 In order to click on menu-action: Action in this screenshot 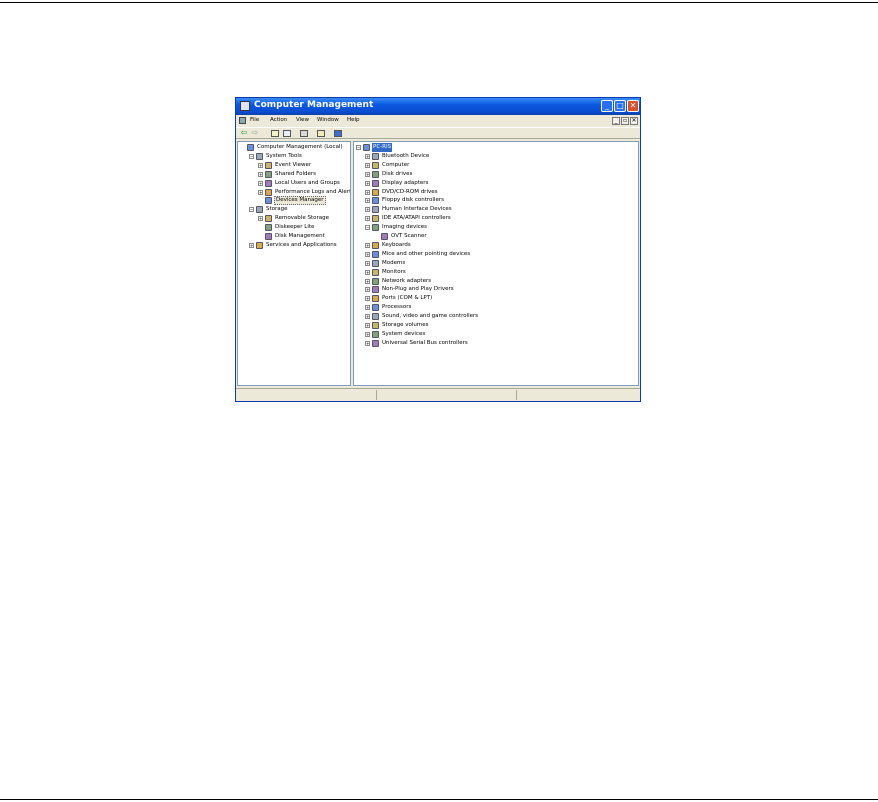, I will do `click(278, 120)`.